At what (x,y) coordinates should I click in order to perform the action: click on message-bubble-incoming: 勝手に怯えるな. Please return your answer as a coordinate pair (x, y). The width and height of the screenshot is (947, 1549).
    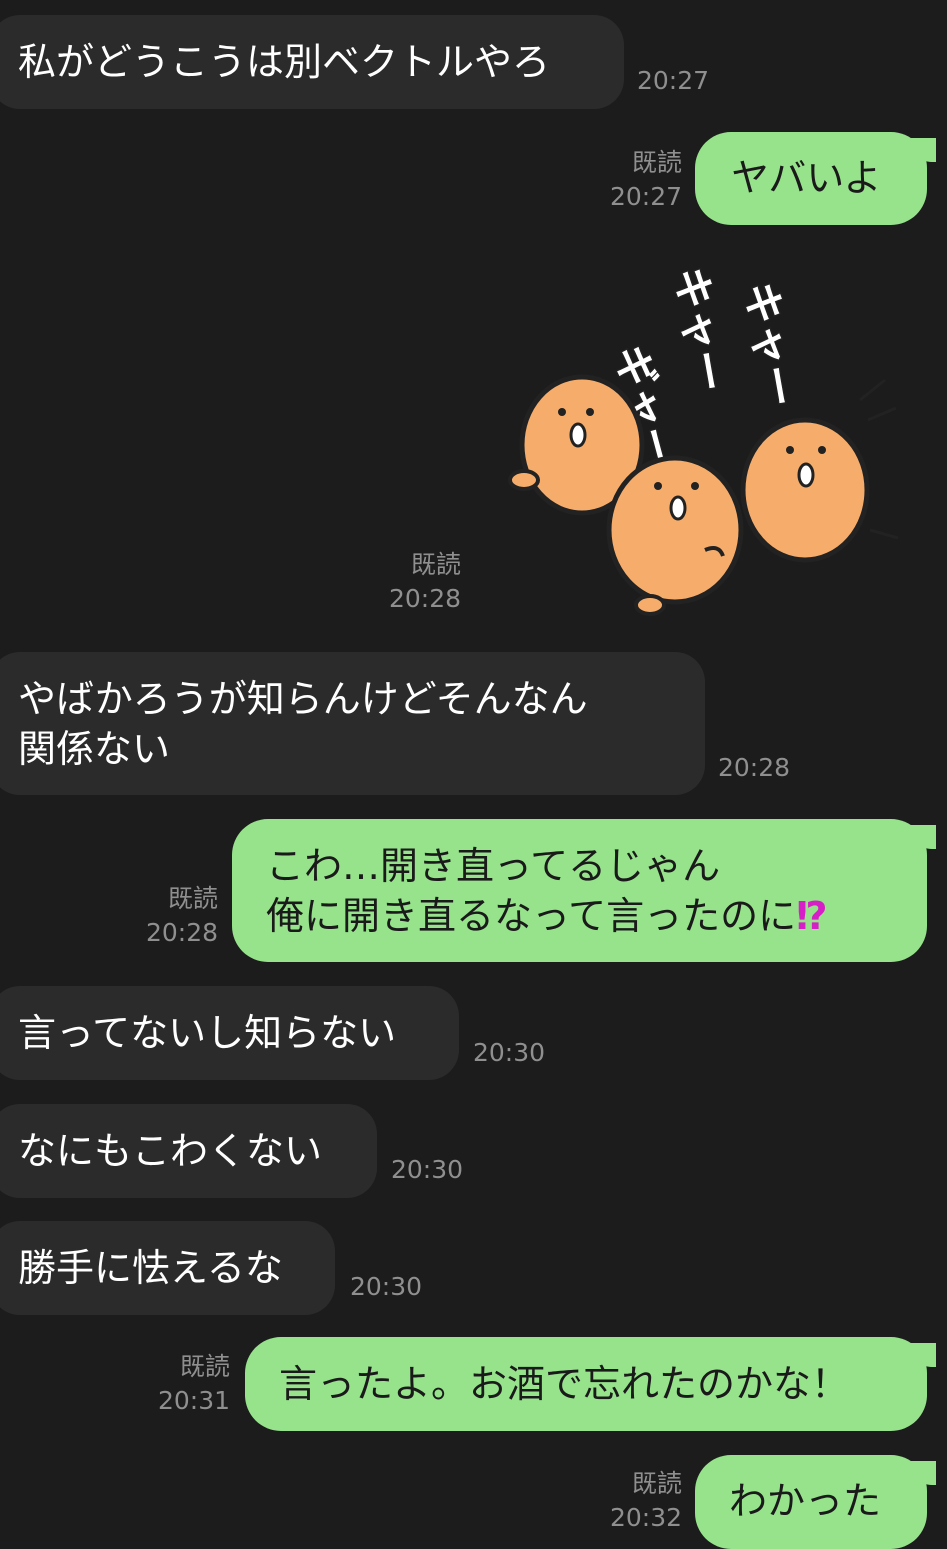
    Looking at the image, I should click on (167, 1268).